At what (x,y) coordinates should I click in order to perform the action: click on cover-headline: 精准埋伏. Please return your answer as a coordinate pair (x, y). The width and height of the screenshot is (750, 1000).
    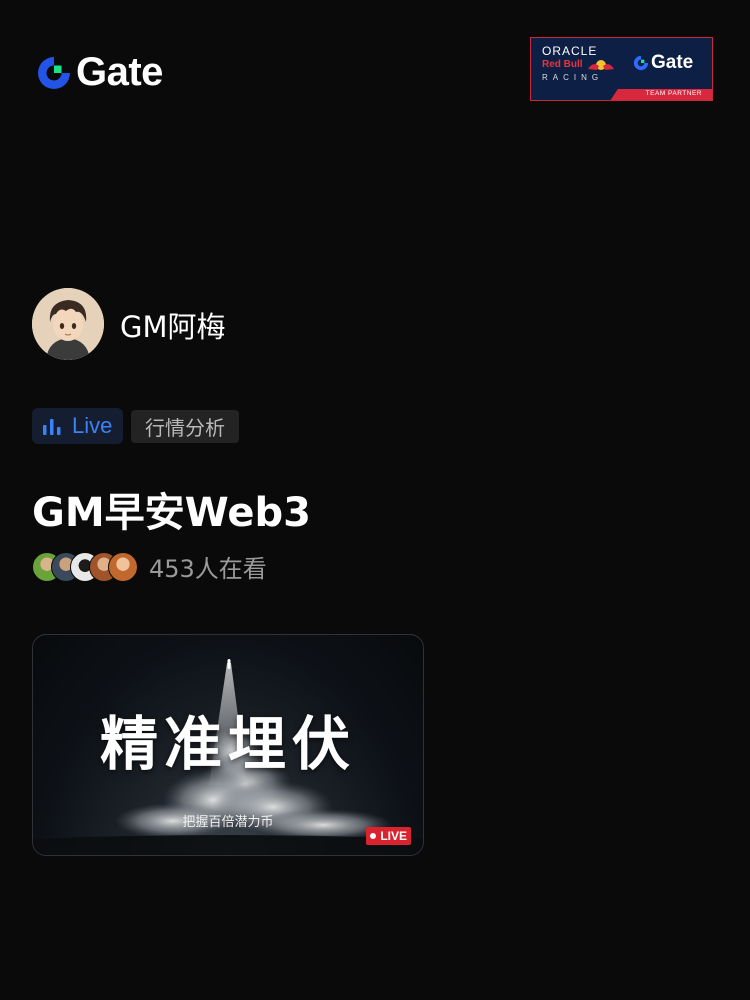
    Looking at the image, I should click on (227, 744).